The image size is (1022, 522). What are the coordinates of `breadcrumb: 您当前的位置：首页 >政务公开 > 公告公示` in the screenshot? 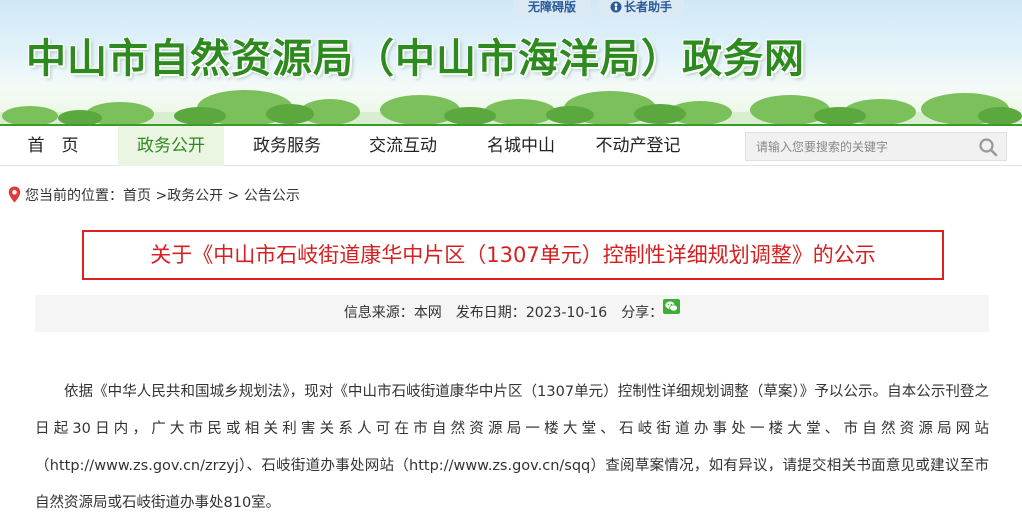 It's located at (154, 195).